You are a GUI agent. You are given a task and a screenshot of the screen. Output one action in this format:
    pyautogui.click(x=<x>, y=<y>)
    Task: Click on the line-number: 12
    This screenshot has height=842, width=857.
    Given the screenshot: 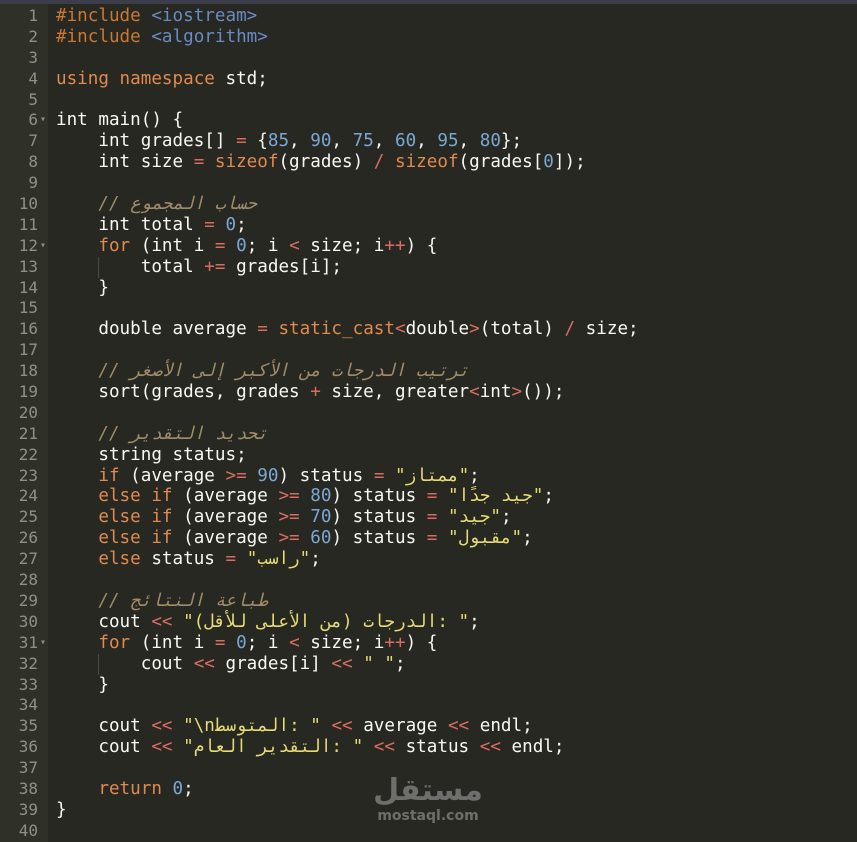 What is the action you would take?
    pyautogui.click(x=28, y=245)
    